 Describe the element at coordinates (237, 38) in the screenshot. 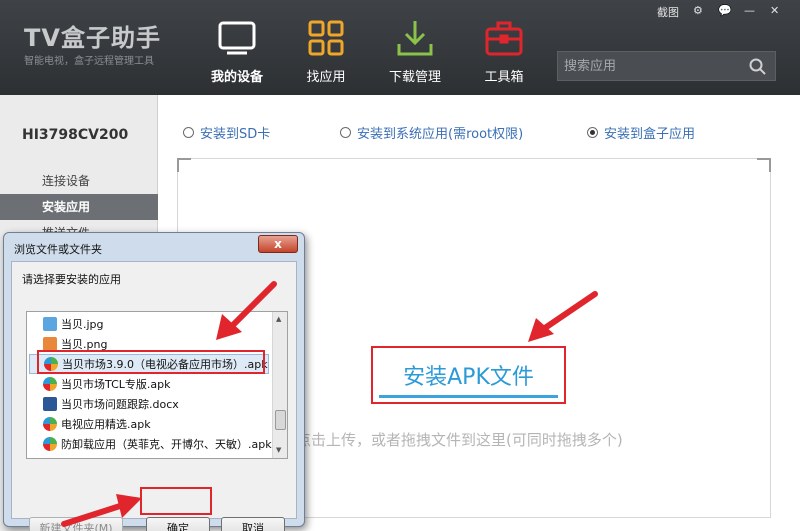

I see `tv-icon` at that location.